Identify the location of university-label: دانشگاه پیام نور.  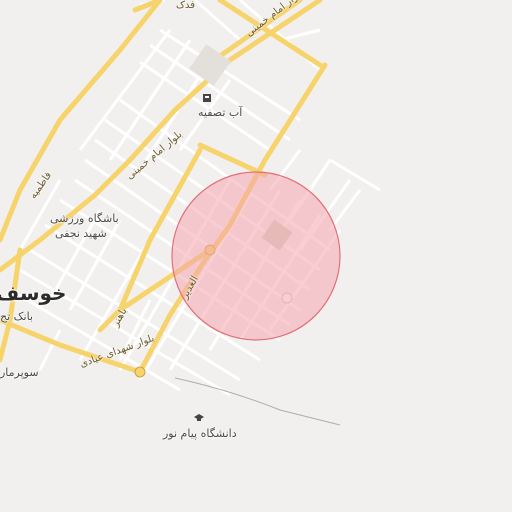
(200, 433).